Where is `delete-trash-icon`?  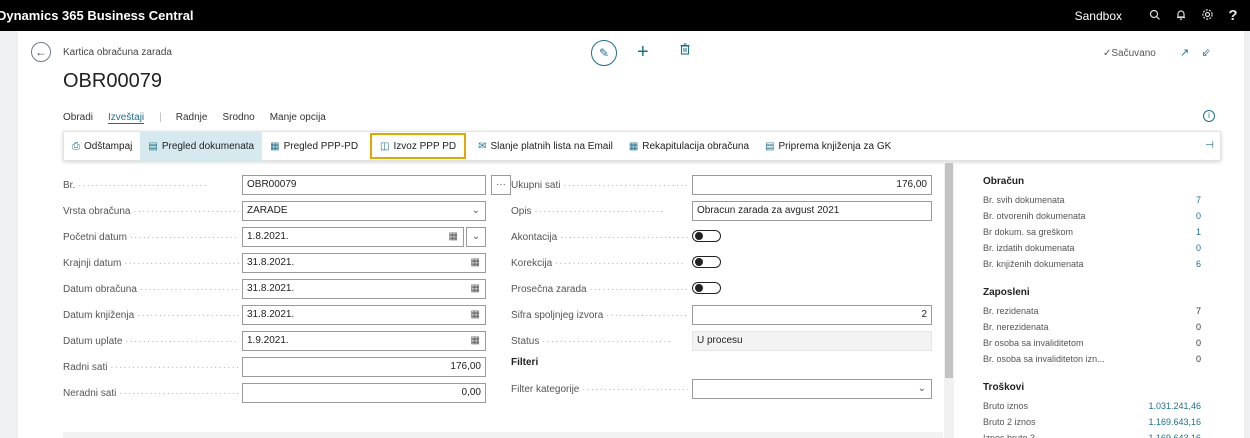 delete-trash-icon is located at coordinates (685, 50).